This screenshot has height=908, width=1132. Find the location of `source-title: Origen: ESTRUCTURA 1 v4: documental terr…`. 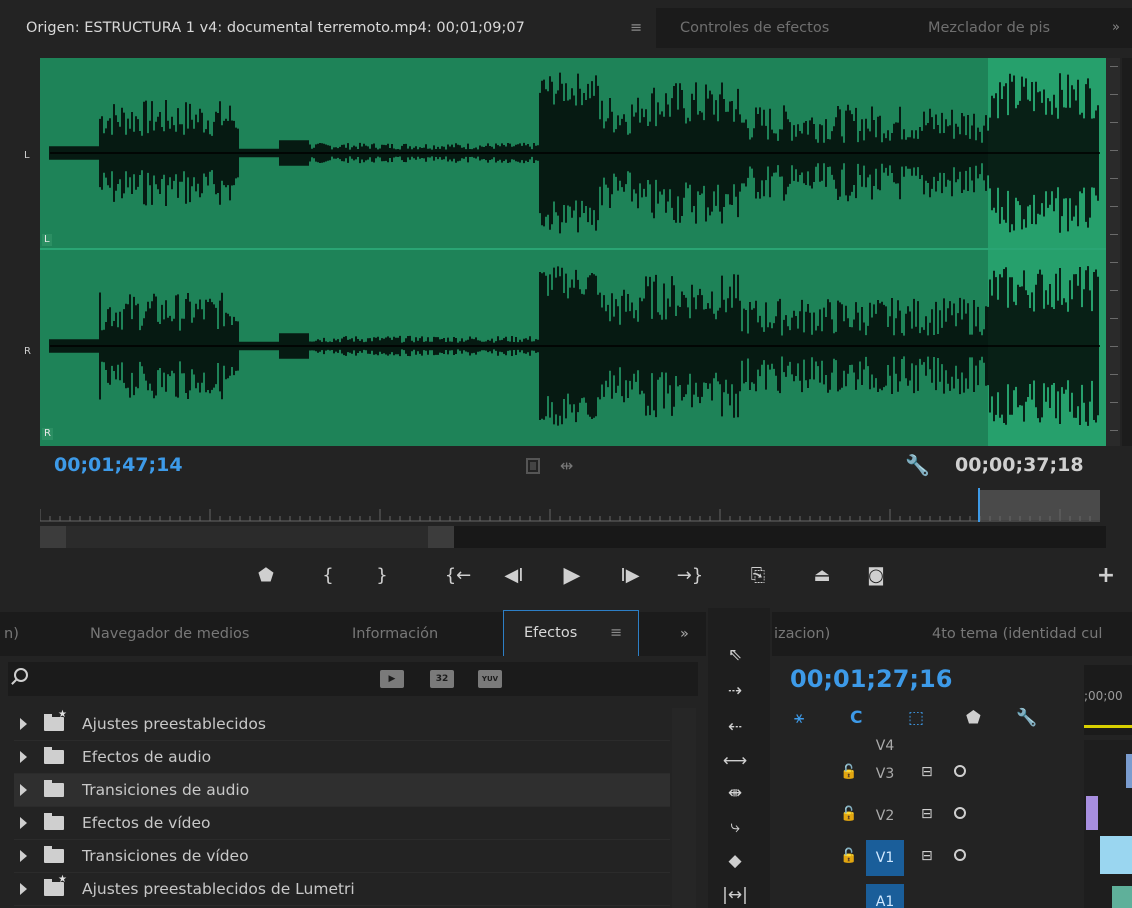

source-title: Origen: ESTRUCTURA 1 v4: documental terr… is located at coordinates (275, 28).